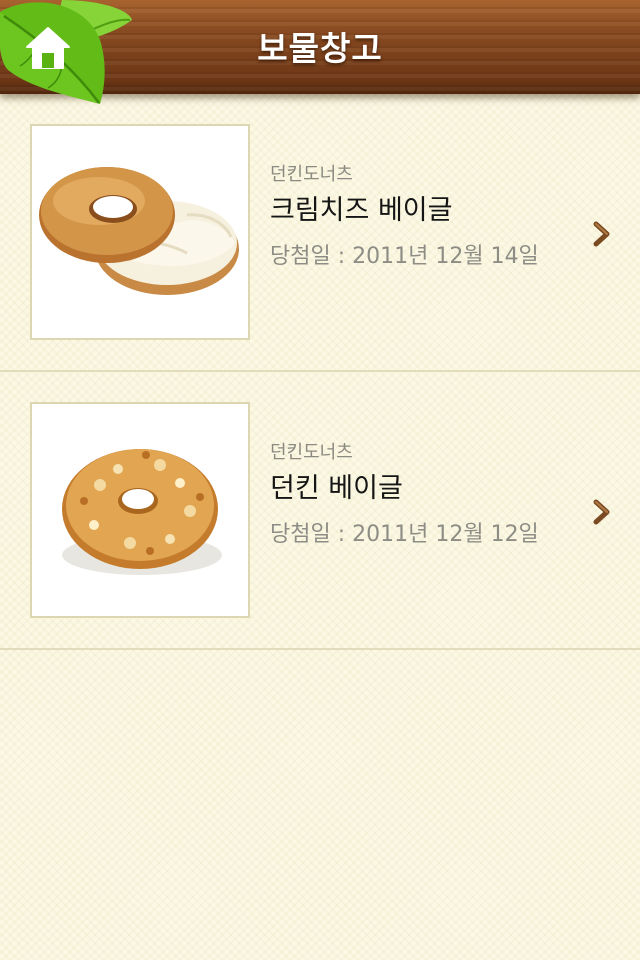 The width and height of the screenshot is (640, 960). What do you see at coordinates (404, 256) in the screenshot?
I see `win-date: 당첨일 : 2011년 12월 14일` at bounding box center [404, 256].